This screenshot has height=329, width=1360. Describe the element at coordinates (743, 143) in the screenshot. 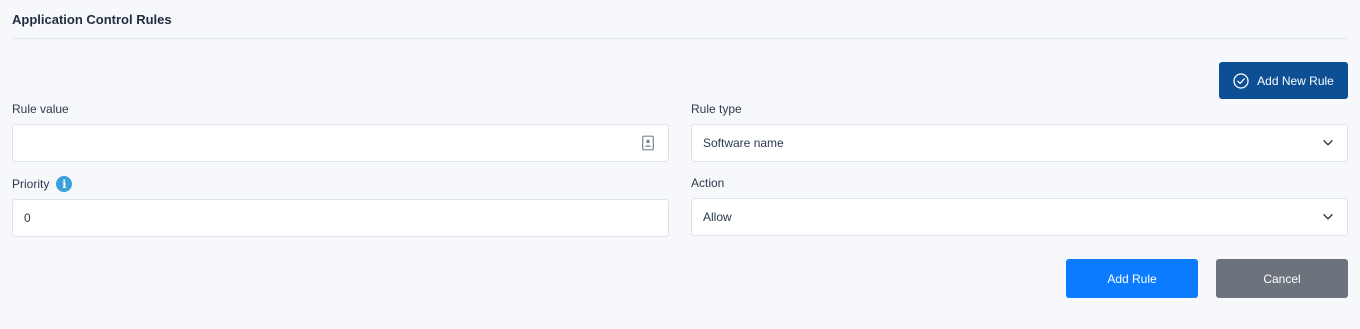

I see `rule-type-value: Software name` at that location.